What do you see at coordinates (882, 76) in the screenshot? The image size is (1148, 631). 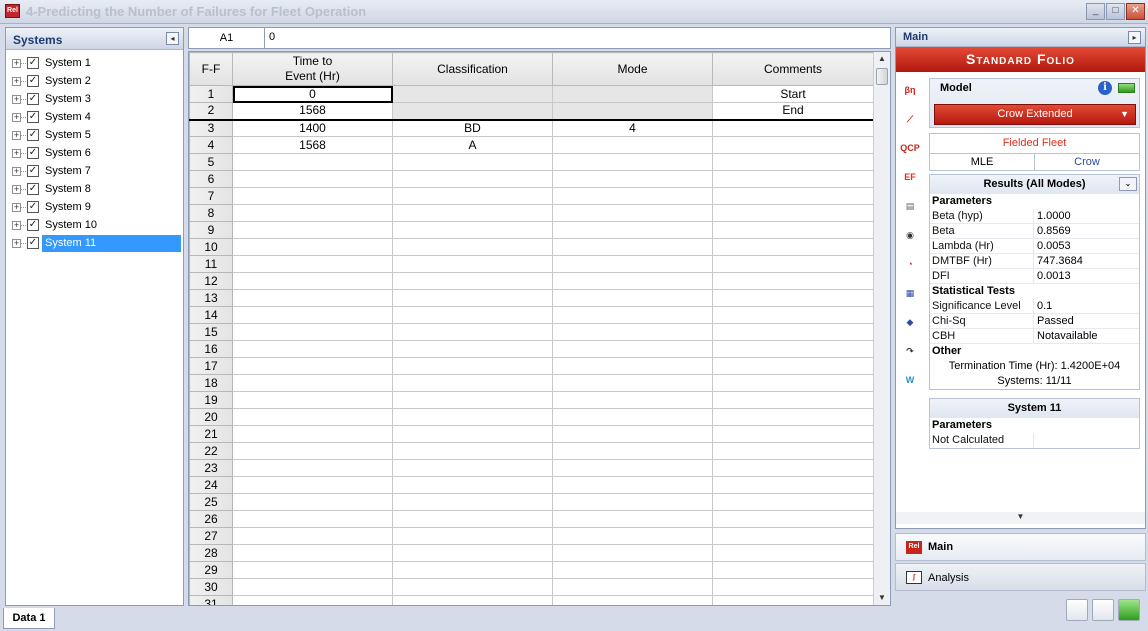 I see `scroll-thumb` at bounding box center [882, 76].